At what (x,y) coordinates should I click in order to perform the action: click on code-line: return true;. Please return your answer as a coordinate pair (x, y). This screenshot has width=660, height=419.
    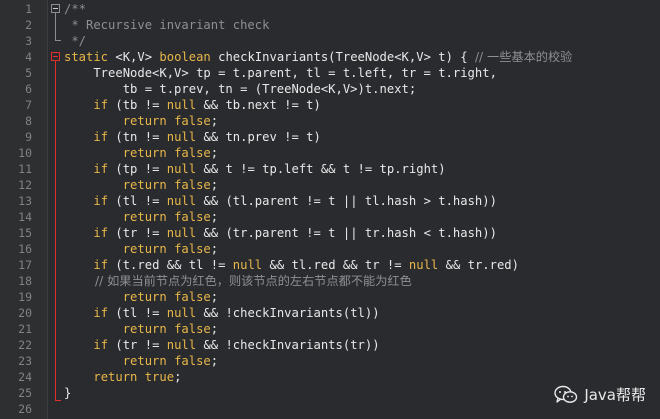
    Looking at the image, I should click on (122, 377).